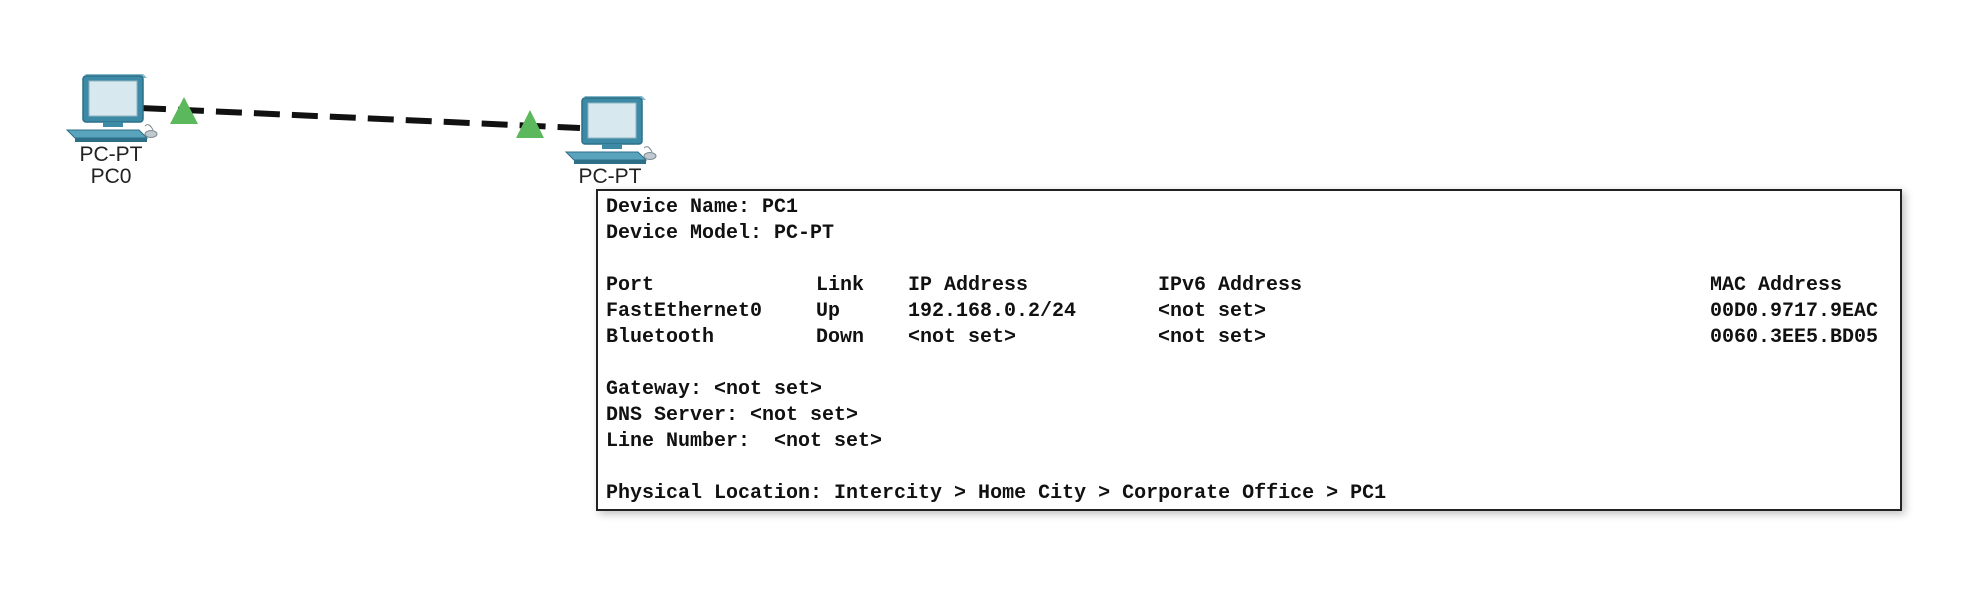 The width and height of the screenshot is (1984, 596). What do you see at coordinates (1794, 337) in the screenshot?
I see `mac-address: 0060.3EE5.BD05` at bounding box center [1794, 337].